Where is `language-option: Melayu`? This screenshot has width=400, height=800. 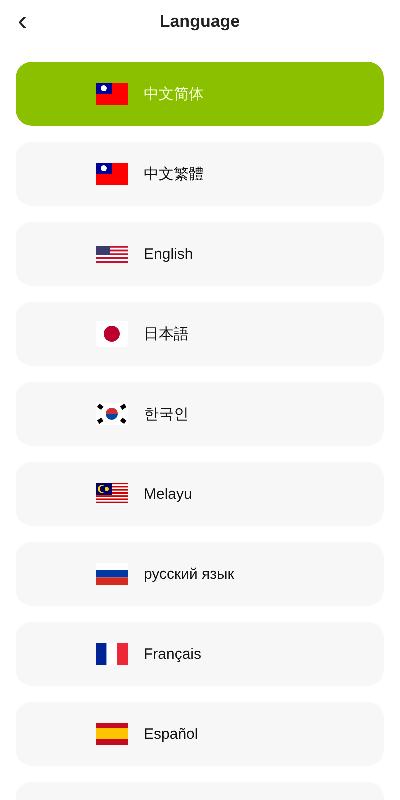 language-option: Melayu is located at coordinates (200, 494).